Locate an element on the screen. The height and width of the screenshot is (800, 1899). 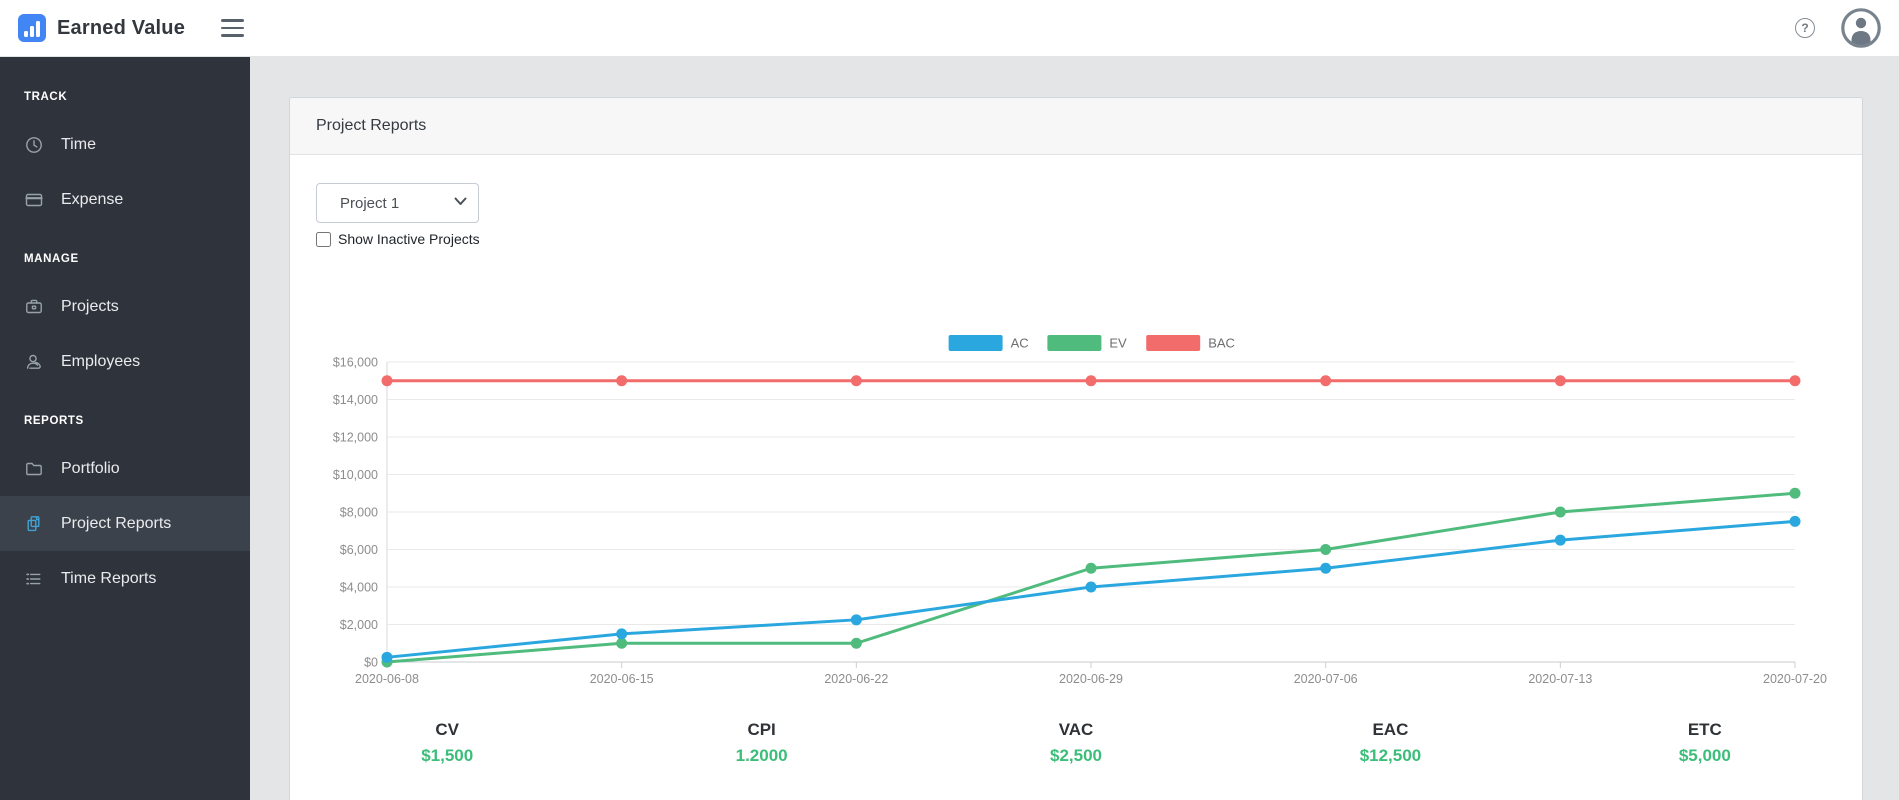
stat-label: ETC is located at coordinates (1704, 729).